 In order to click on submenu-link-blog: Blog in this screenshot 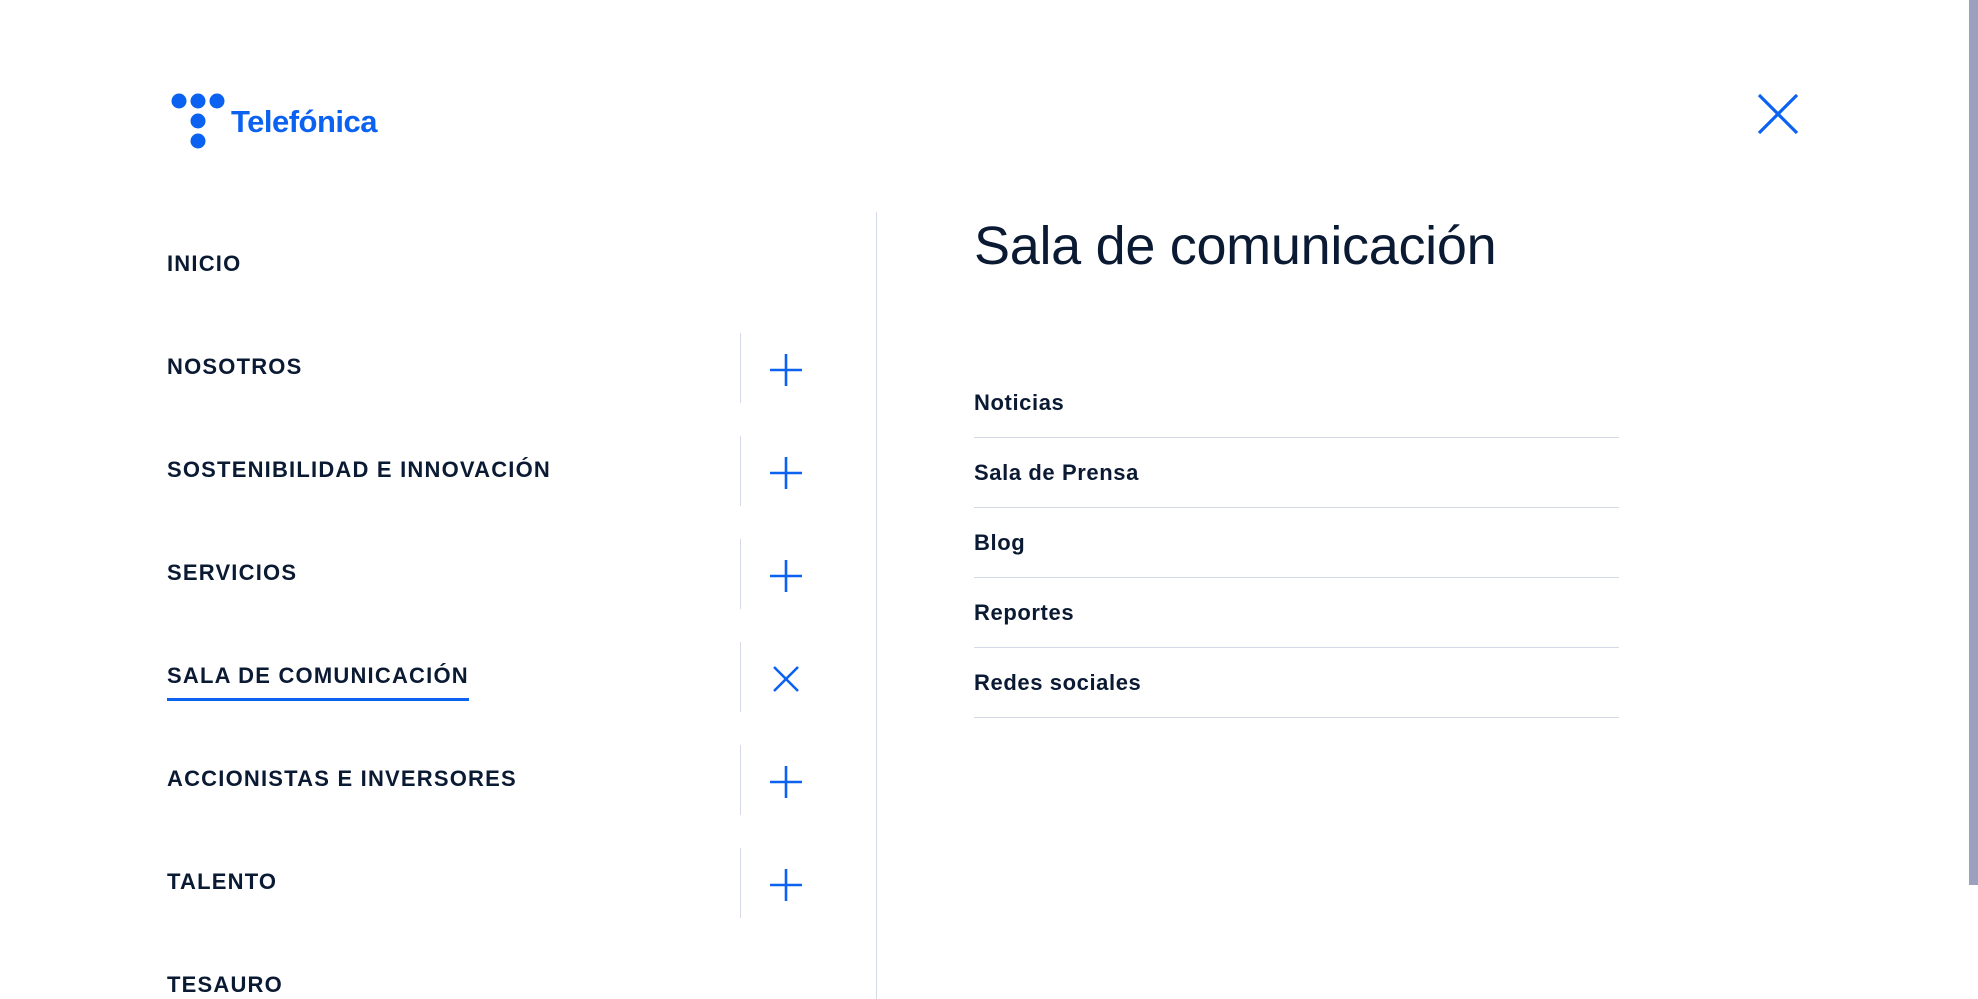, I will do `click(1296, 543)`.